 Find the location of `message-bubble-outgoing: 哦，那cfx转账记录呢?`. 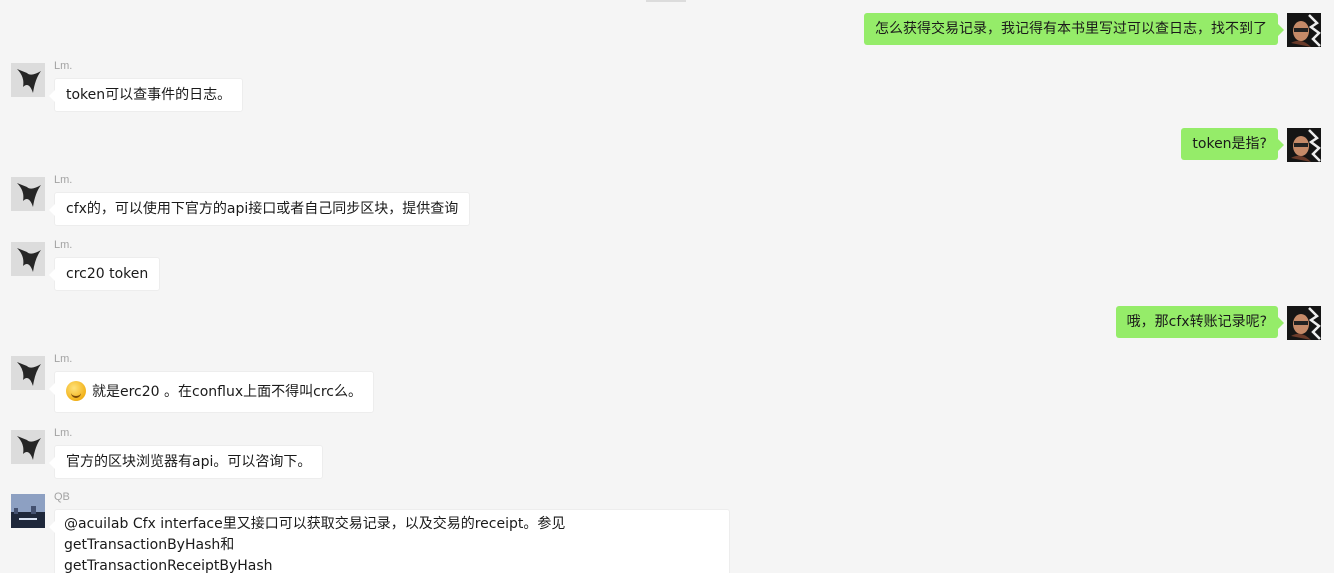

message-bubble-outgoing: 哦，那cfx转账记录呢? is located at coordinates (1200, 322).